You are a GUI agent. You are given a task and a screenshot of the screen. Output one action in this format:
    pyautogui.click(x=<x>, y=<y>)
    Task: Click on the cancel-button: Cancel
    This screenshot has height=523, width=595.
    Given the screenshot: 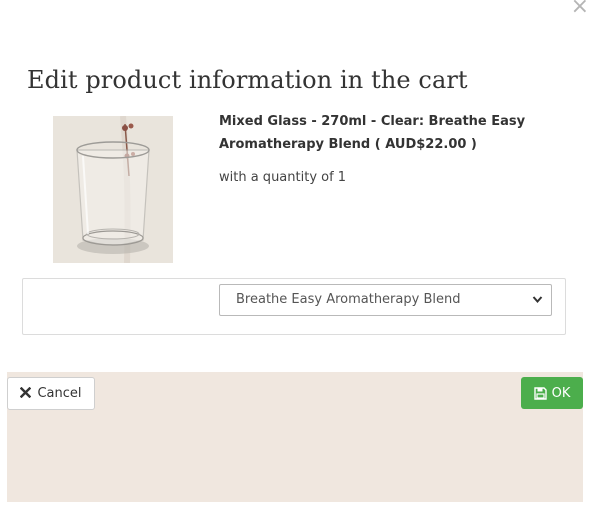 What is the action you would take?
    pyautogui.click(x=51, y=393)
    